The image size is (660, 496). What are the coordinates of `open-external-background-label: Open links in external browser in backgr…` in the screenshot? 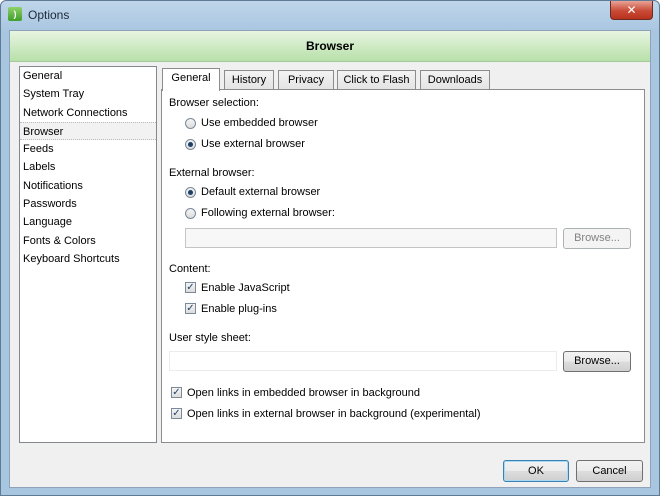 It's located at (333, 414).